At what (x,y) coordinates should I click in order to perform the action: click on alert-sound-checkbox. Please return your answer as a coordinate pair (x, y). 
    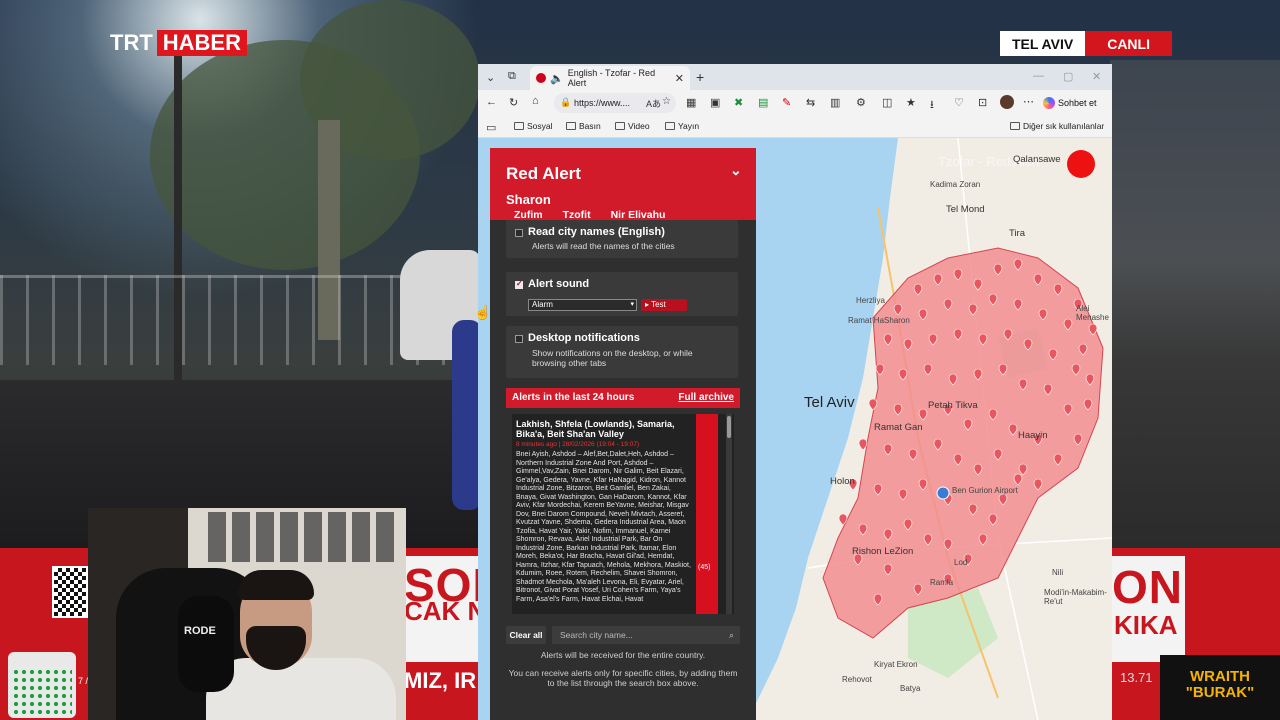
    Looking at the image, I should click on (519, 284).